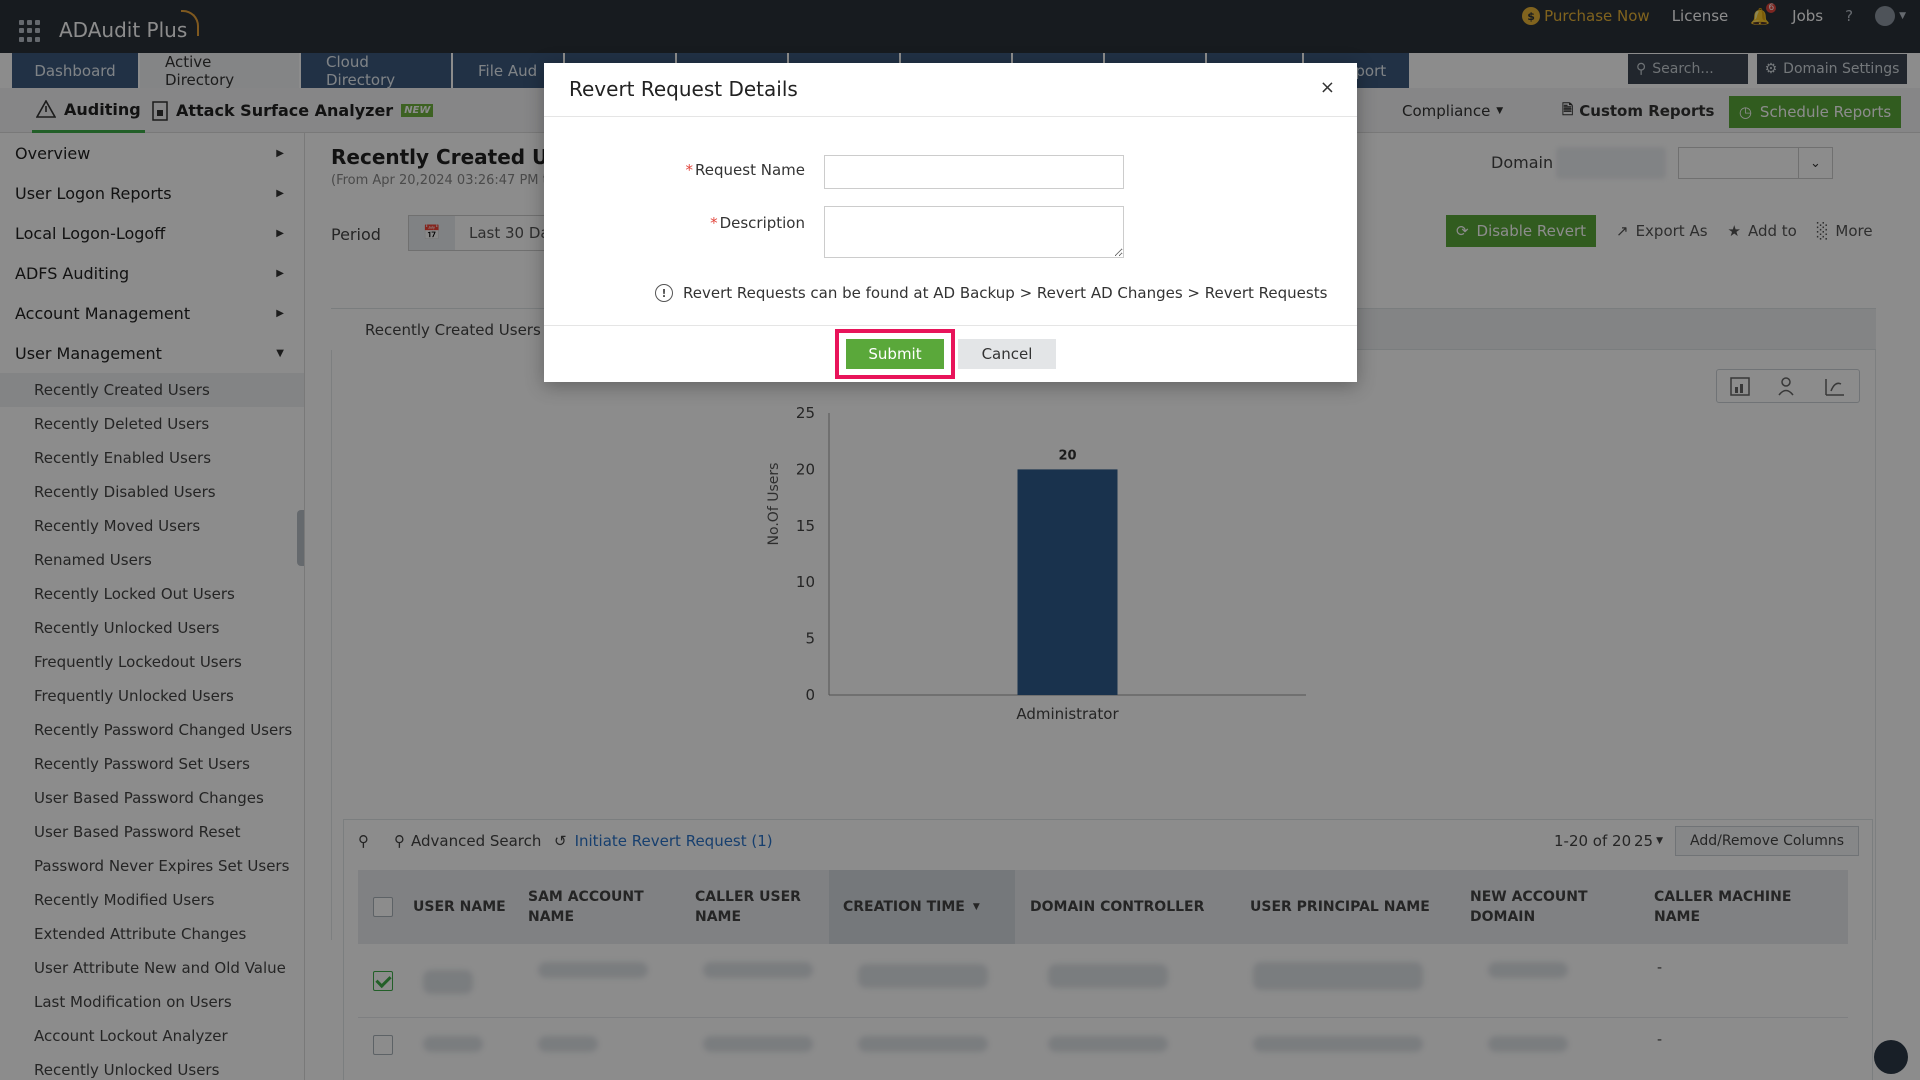 This screenshot has width=1920, height=1080. Describe the element at coordinates (745, 170) in the screenshot. I see `request-name-label: * Request Name` at that location.